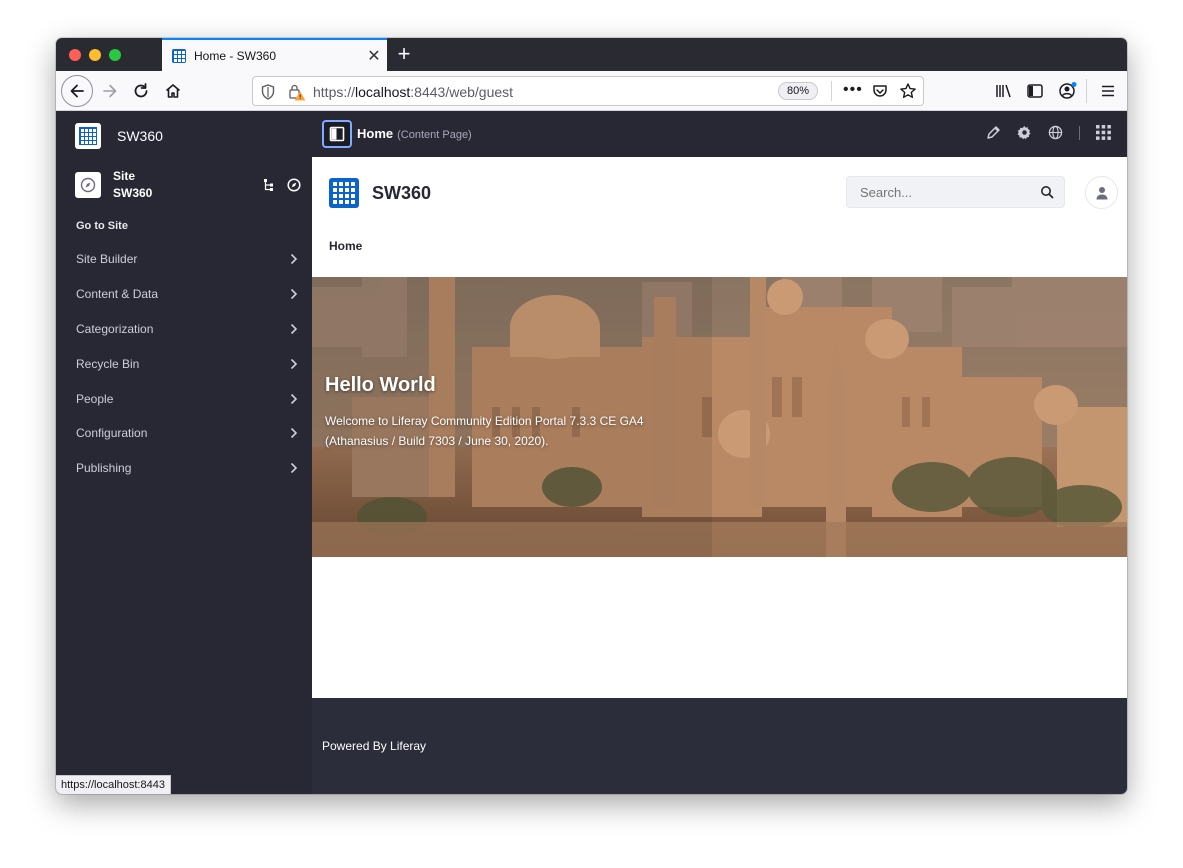 Image resolution: width=1183 pixels, height=868 pixels. What do you see at coordinates (184, 294) in the screenshot?
I see `sidebar-item-content-data: Content & Data` at bounding box center [184, 294].